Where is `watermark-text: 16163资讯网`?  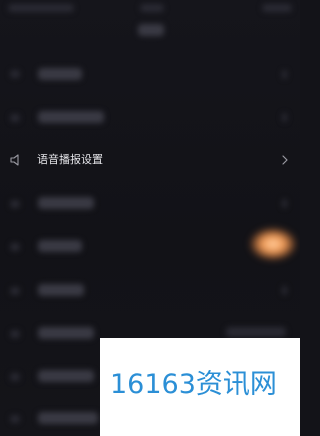
watermark-text: 16163资讯网 is located at coordinates (193, 384).